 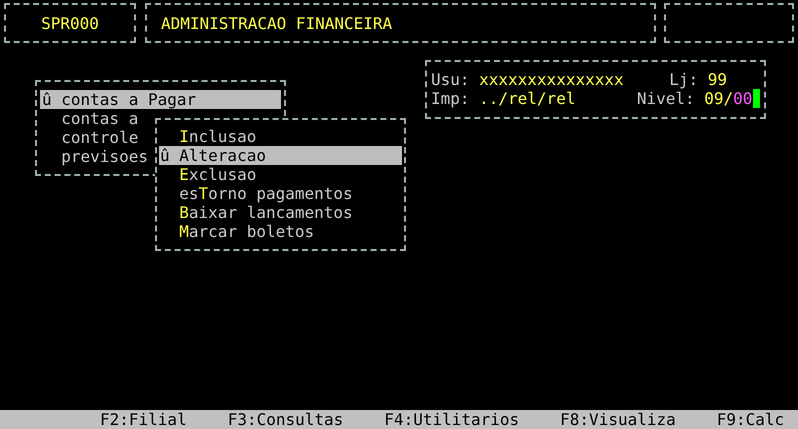 What do you see at coordinates (452, 419) in the screenshot?
I see `function-key: F4:Utilitarios` at bounding box center [452, 419].